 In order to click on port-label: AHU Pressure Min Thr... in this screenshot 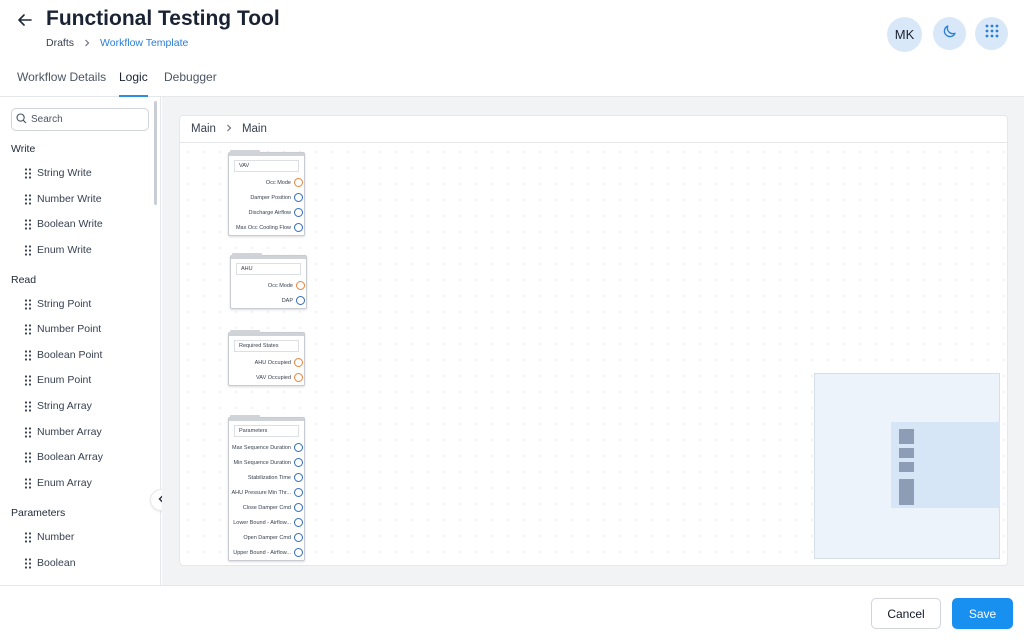, I will do `click(261, 492)`.